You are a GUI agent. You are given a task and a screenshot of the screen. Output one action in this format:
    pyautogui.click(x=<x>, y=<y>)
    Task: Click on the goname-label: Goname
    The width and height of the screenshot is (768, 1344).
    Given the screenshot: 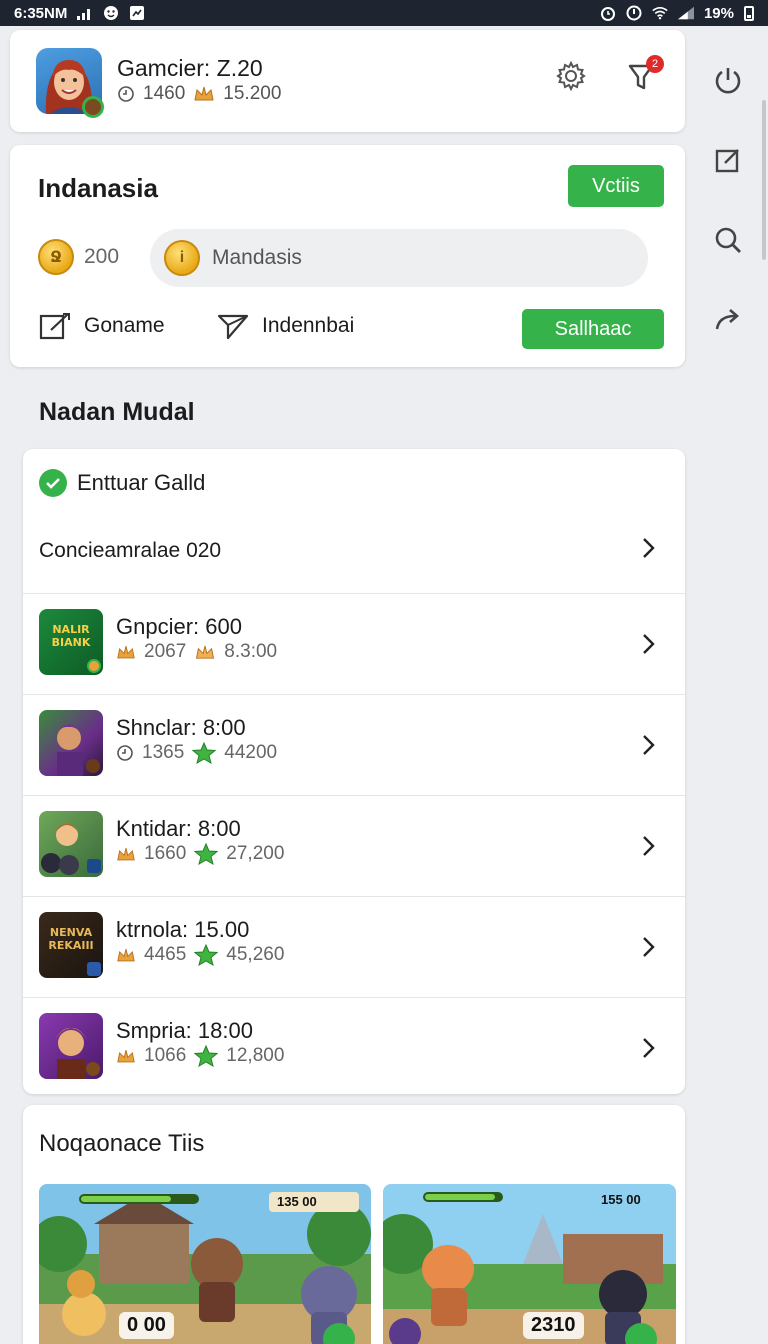 What is the action you would take?
    pyautogui.click(x=124, y=325)
    